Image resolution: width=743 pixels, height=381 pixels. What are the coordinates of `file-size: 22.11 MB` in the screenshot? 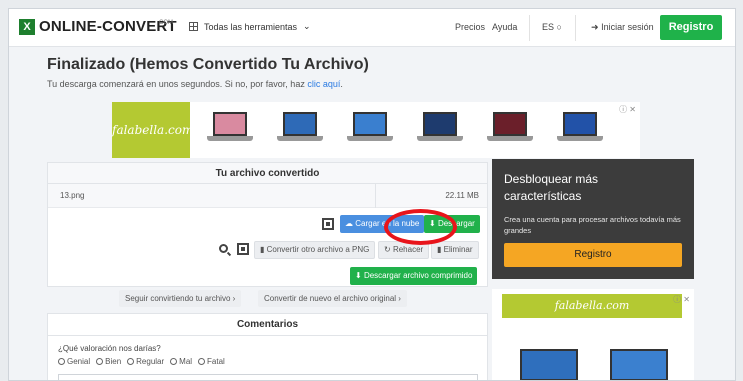 It's located at (462, 195).